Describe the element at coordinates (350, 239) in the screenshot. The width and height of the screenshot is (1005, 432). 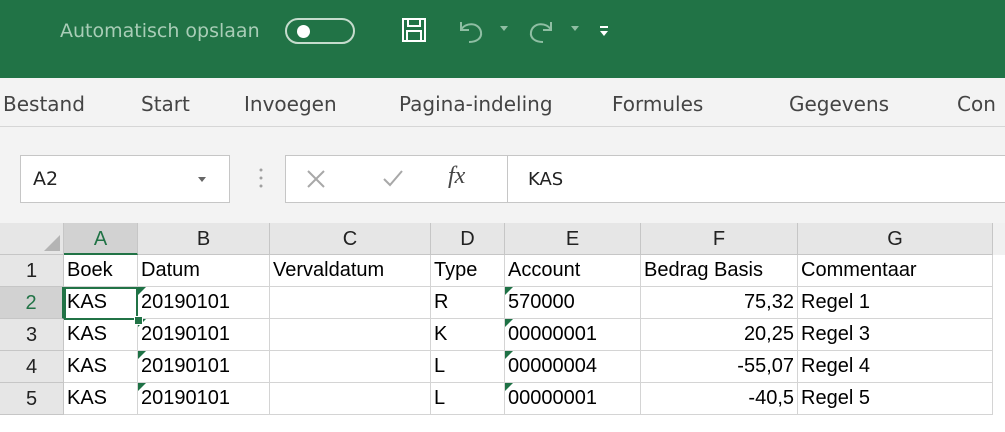
I see `column-header-c: C` at that location.